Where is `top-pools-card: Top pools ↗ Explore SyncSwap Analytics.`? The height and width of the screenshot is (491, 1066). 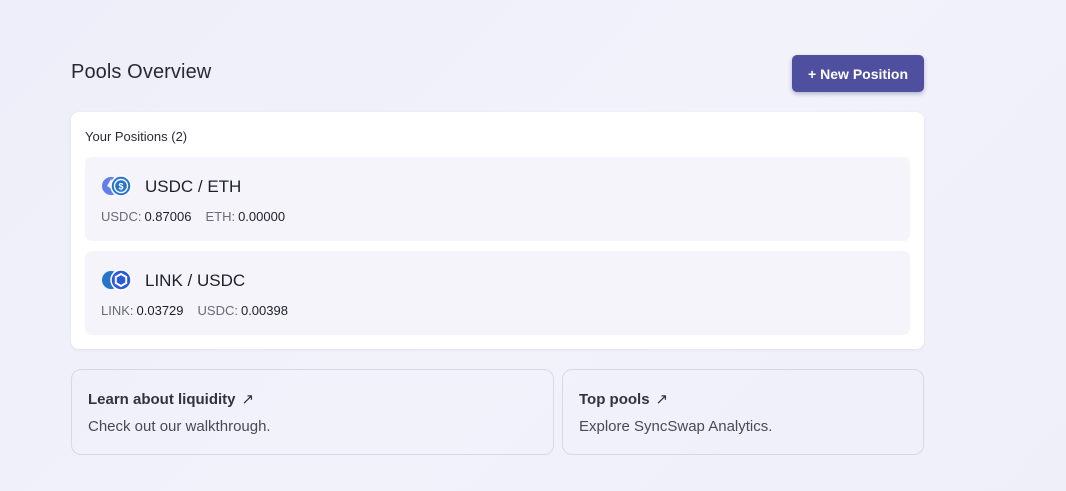
top-pools-card: Top pools ↗ Explore SyncSwap Analytics. is located at coordinates (743, 412).